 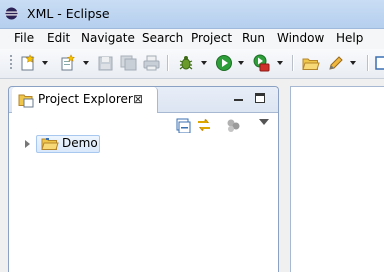 I want to click on save-icon, so click(x=105, y=63).